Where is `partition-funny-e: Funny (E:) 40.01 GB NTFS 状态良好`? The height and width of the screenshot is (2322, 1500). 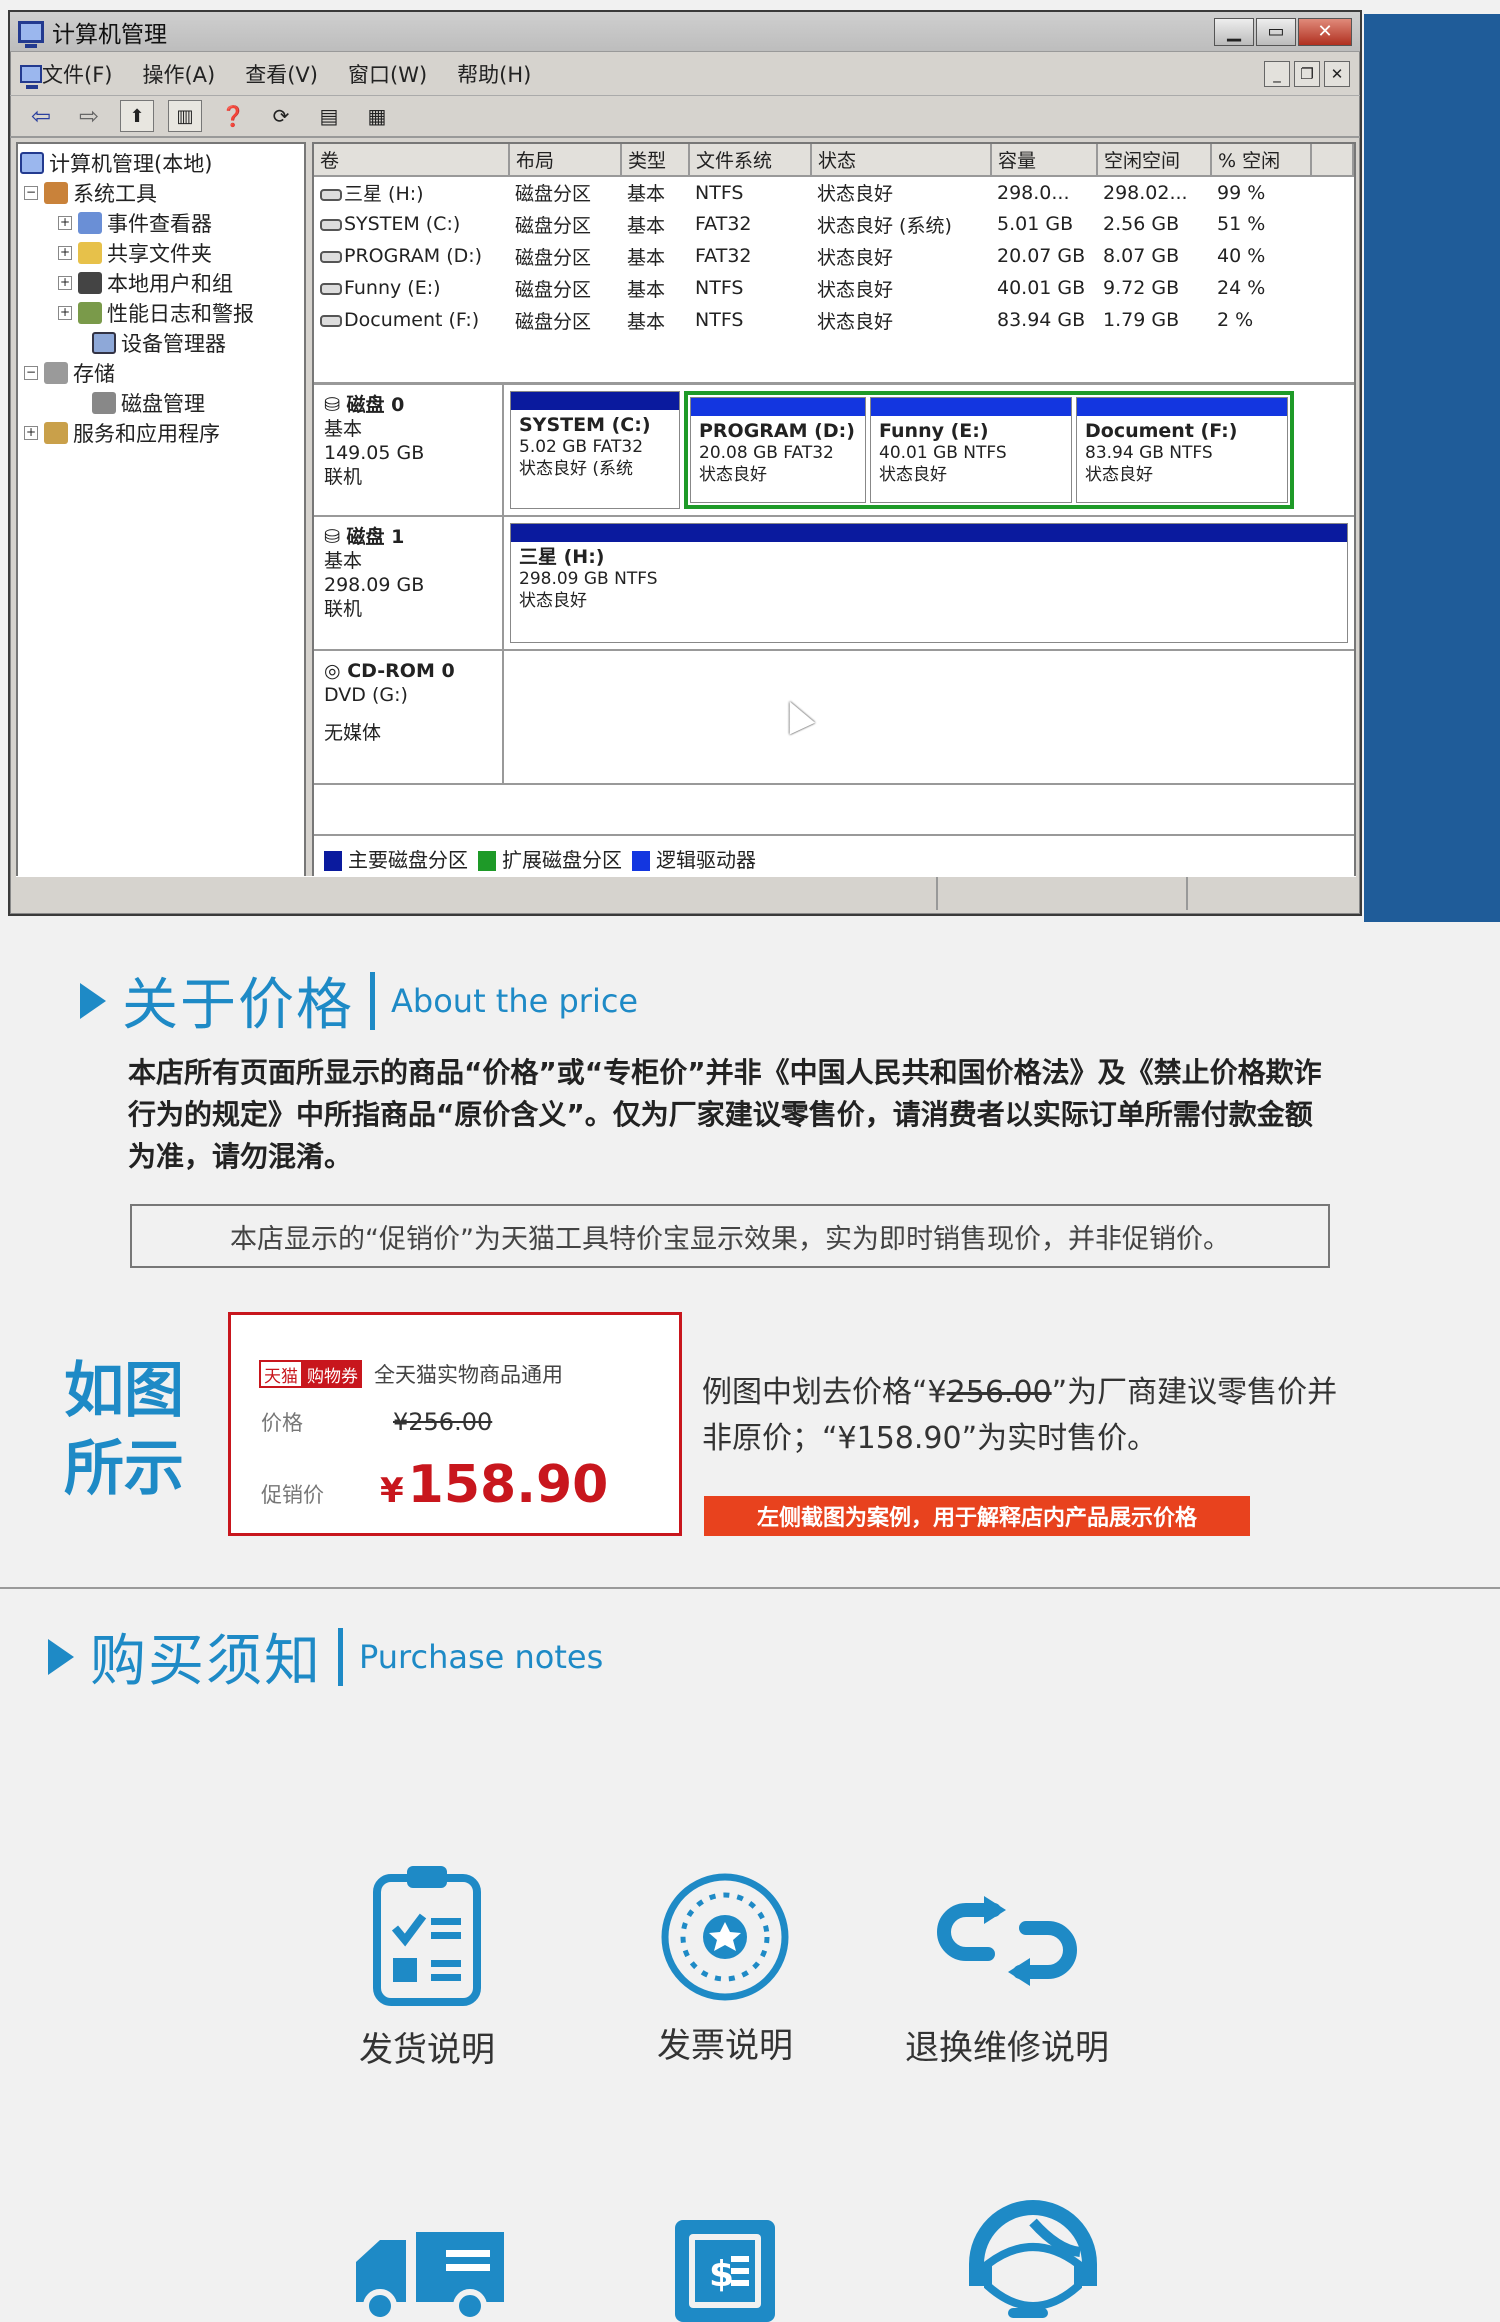
partition-funny-e: Funny (E:) 40.01 GB NTFS 状态良好 is located at coordinates (971, 450).